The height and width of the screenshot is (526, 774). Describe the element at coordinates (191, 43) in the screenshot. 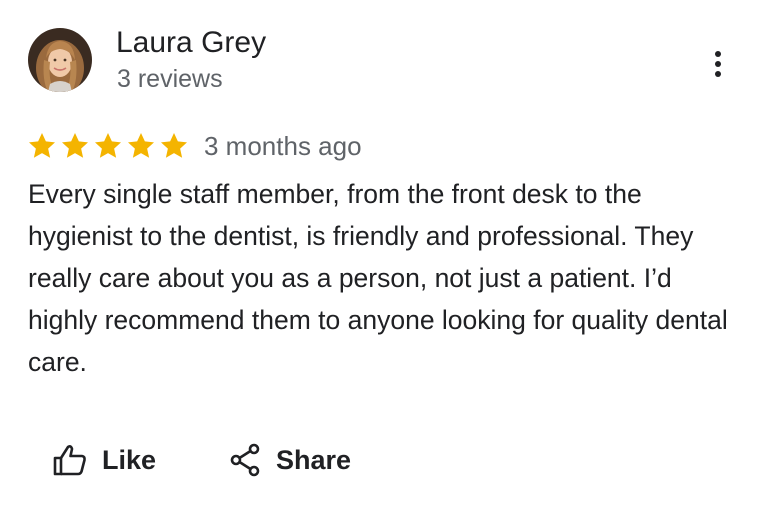

I see `reviewer-name: Laura Grey` at that location.